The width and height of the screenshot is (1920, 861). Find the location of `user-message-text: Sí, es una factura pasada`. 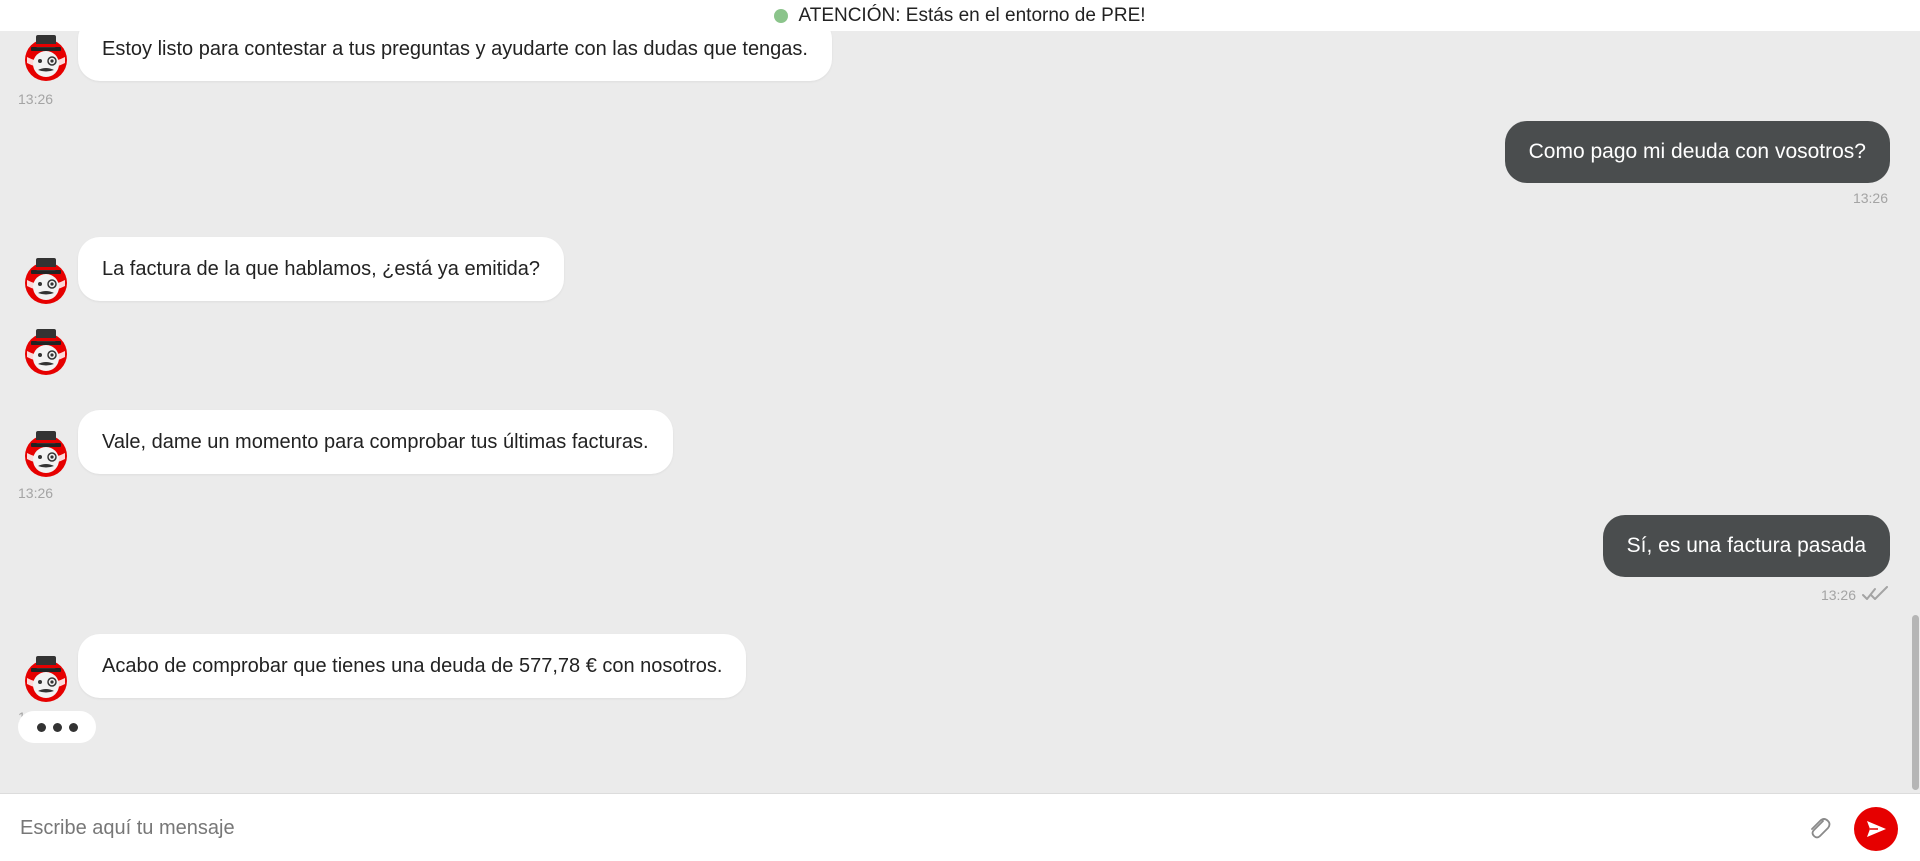

user-message-text: Sí, es una factura pasada is located at coordinates (1746, 545).